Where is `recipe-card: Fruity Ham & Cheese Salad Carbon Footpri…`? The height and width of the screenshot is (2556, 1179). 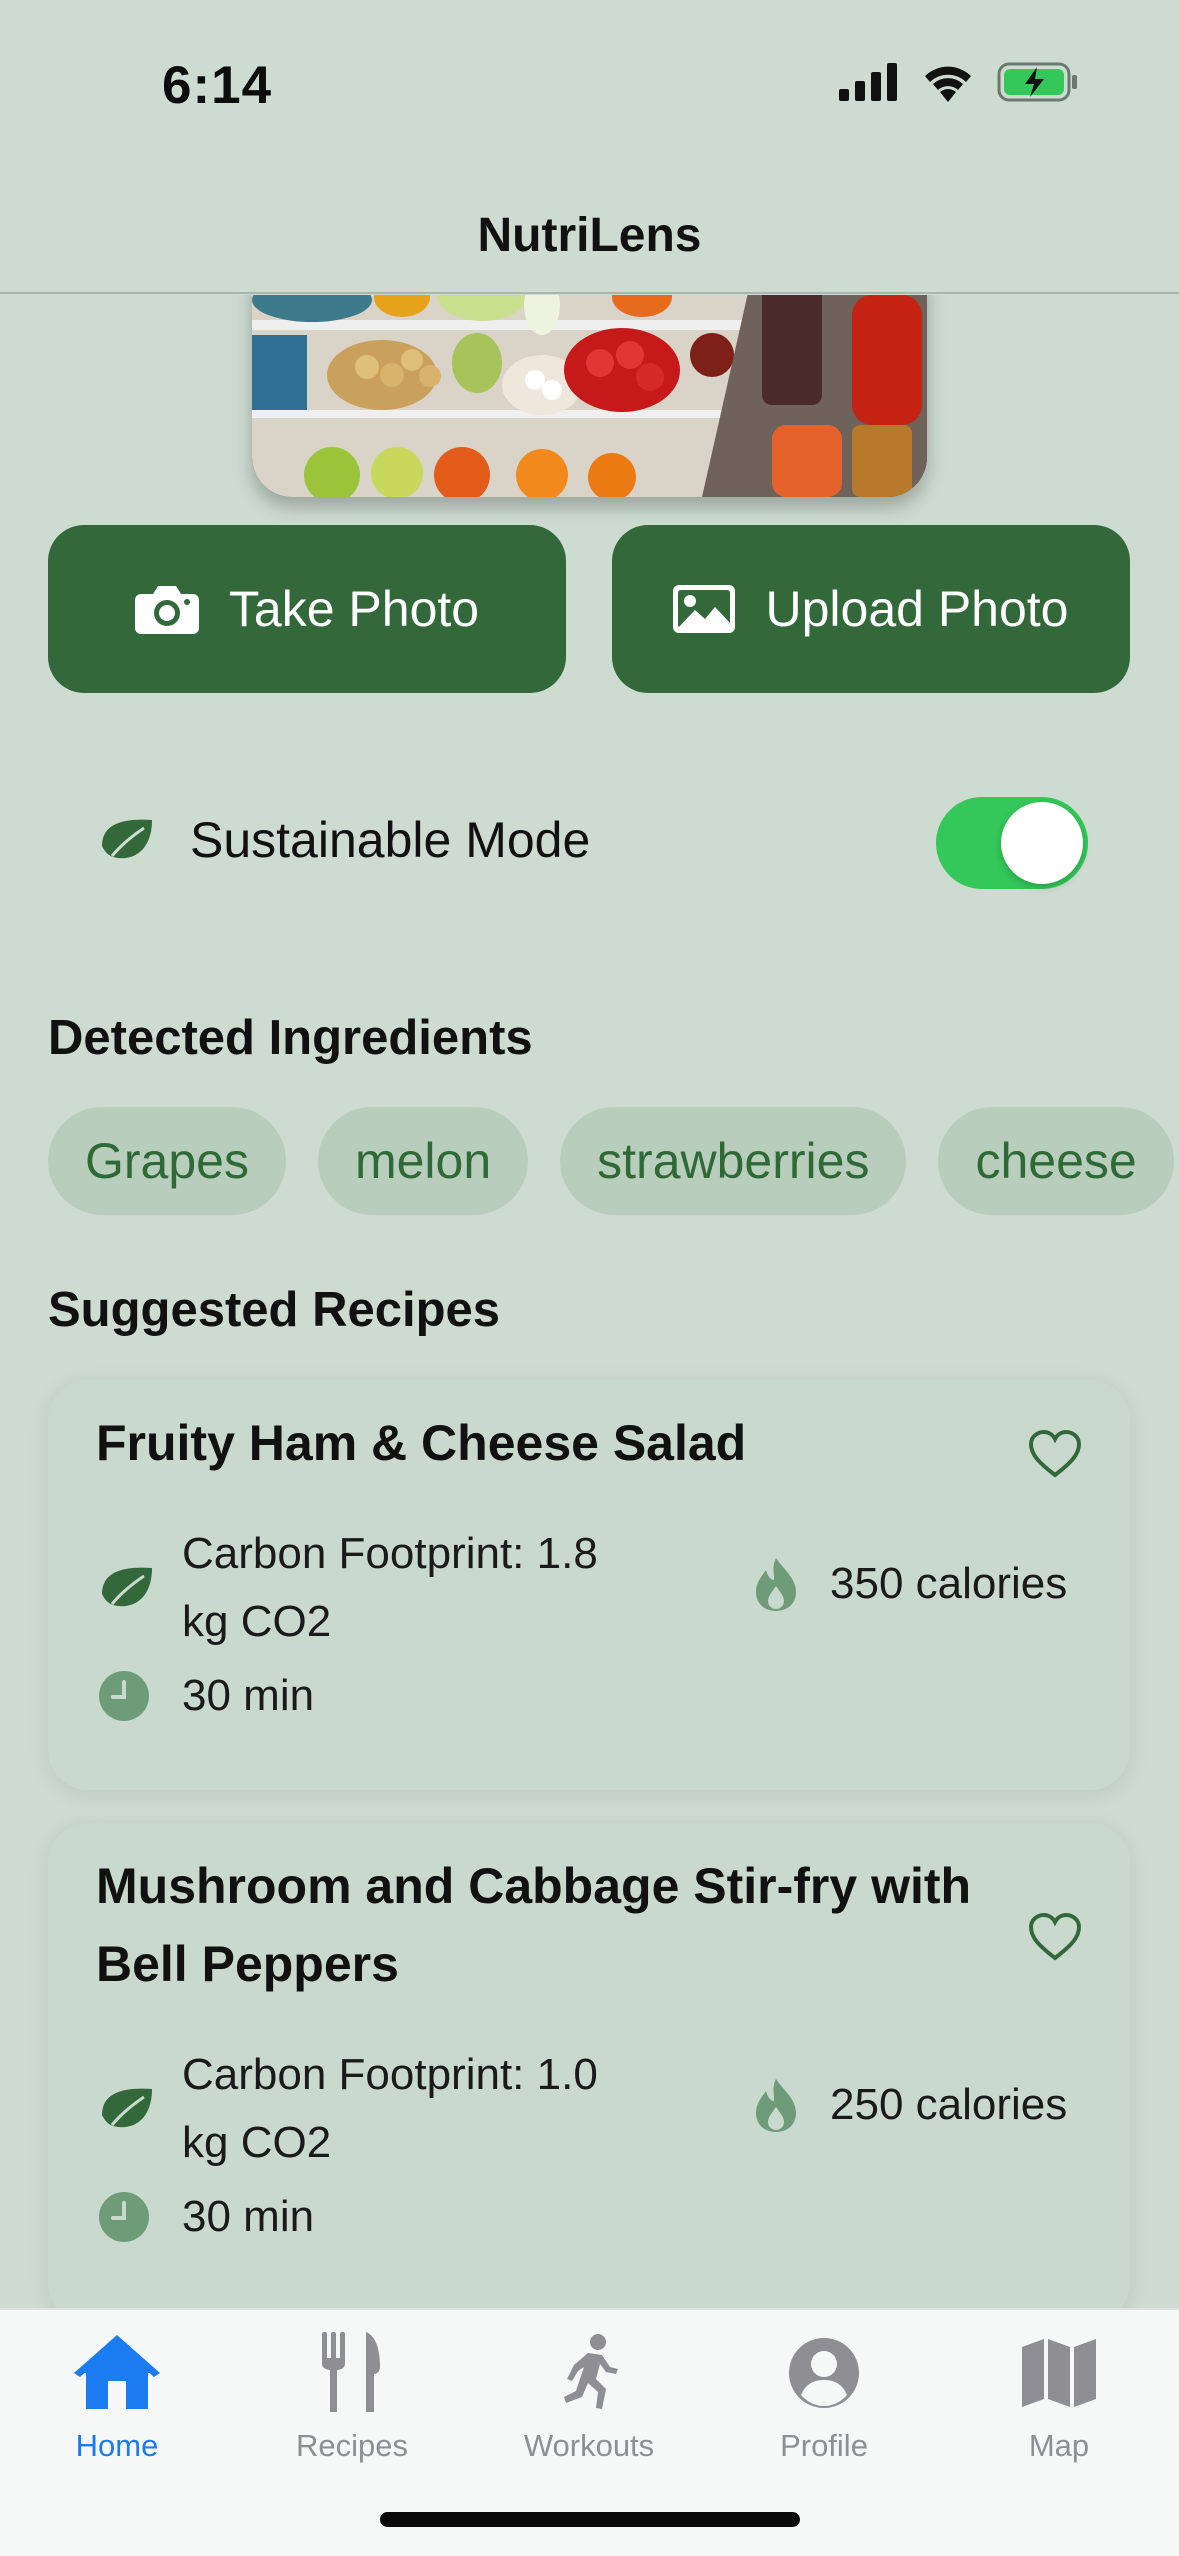
recipe-card: Fruity Ham & Cheese Salad Carbon Footpri… is located at coordinates (589, 1585).